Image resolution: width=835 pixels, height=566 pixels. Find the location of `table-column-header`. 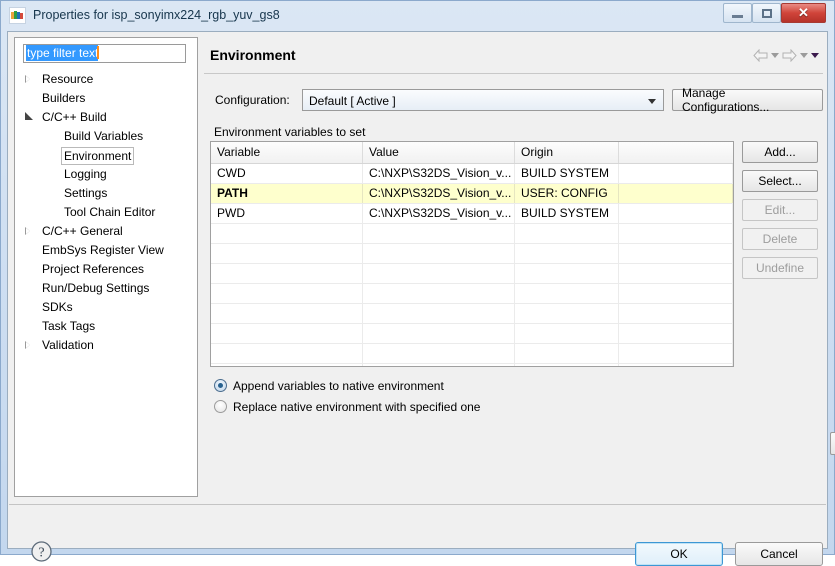

table-column-header is located at coordinates (676, 152).